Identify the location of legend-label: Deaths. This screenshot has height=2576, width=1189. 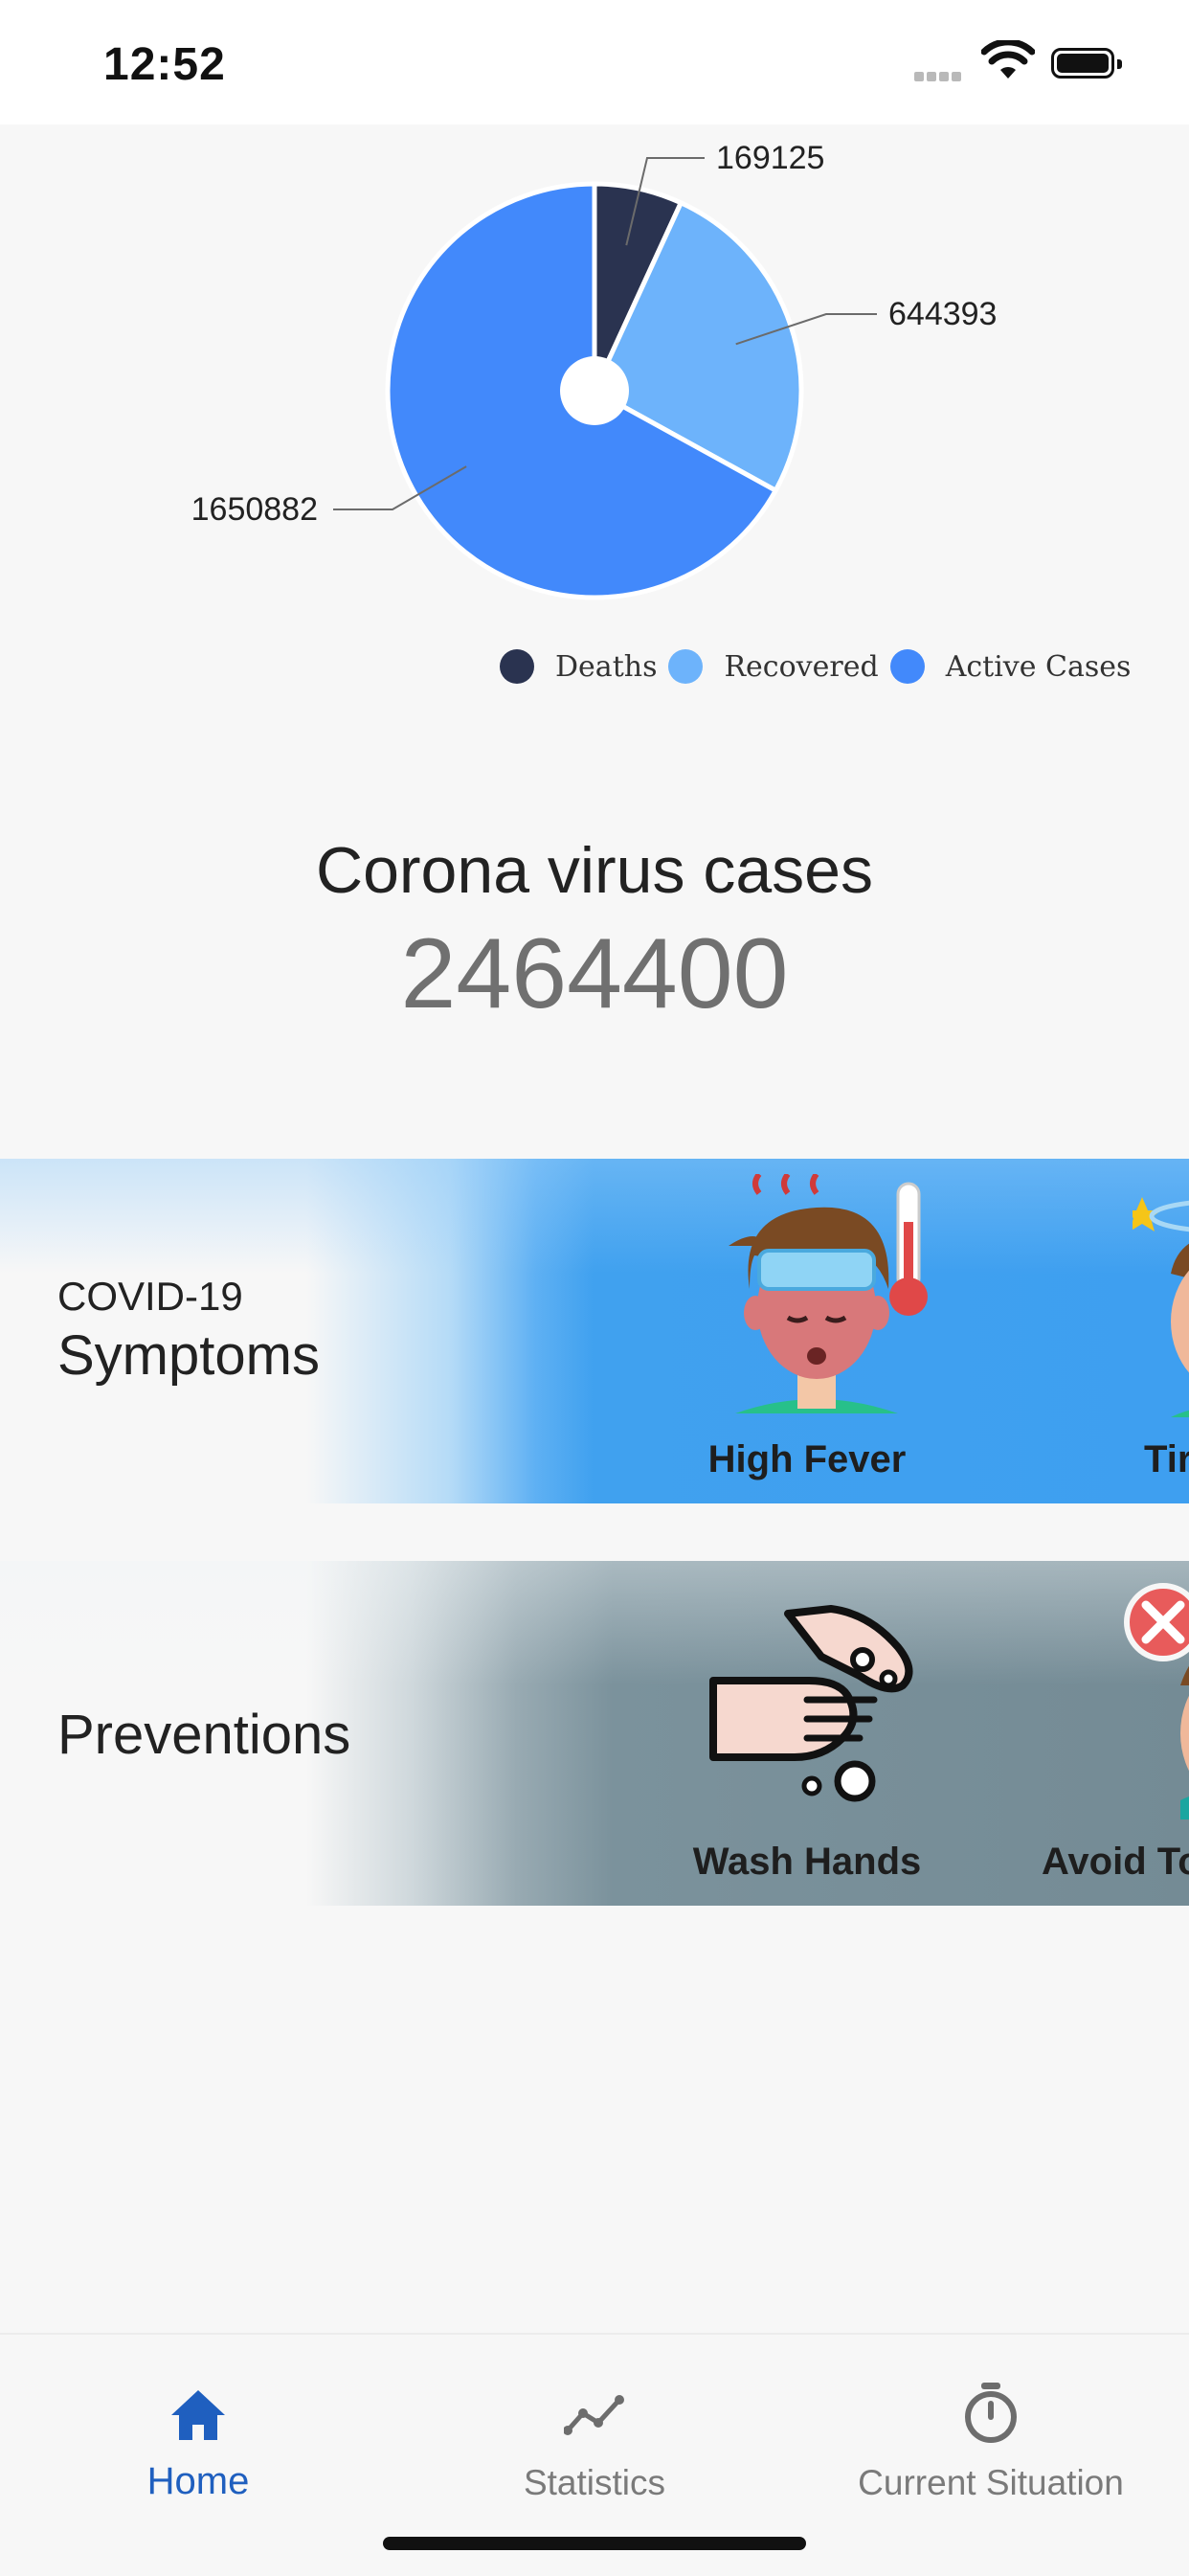
(606, 666).